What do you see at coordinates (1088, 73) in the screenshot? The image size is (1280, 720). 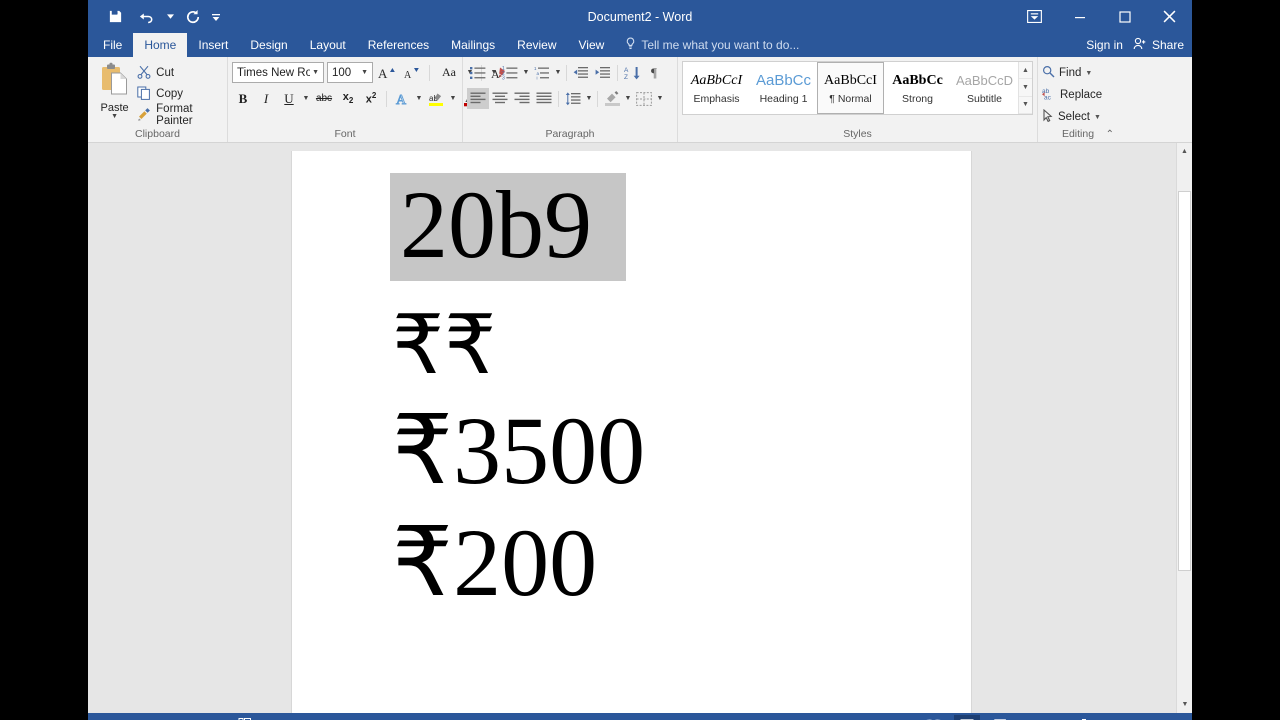 I see `find-dropdown-icon: ▼` at bounding box center [1088, 73].